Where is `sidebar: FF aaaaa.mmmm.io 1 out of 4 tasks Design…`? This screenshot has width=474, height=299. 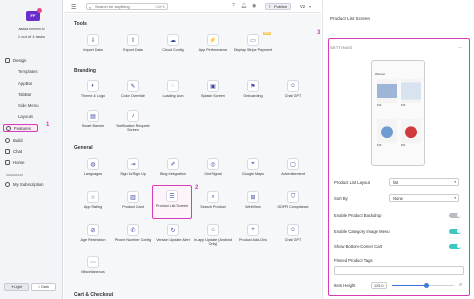
sidebar: FF aaaaa.mmmm.io 1 out of 4 tasks Design… is located at coordinates (31, 149).